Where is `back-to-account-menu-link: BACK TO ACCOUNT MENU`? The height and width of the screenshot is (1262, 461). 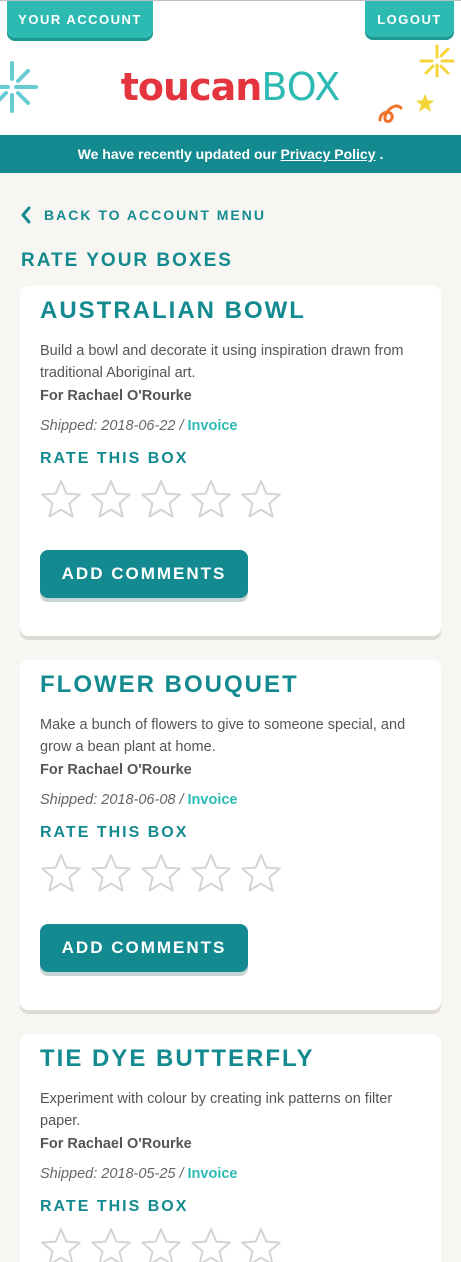 back-to-account-menu-link: BACK TO ACCOUNT MENU is located at coordinates (143, 215).